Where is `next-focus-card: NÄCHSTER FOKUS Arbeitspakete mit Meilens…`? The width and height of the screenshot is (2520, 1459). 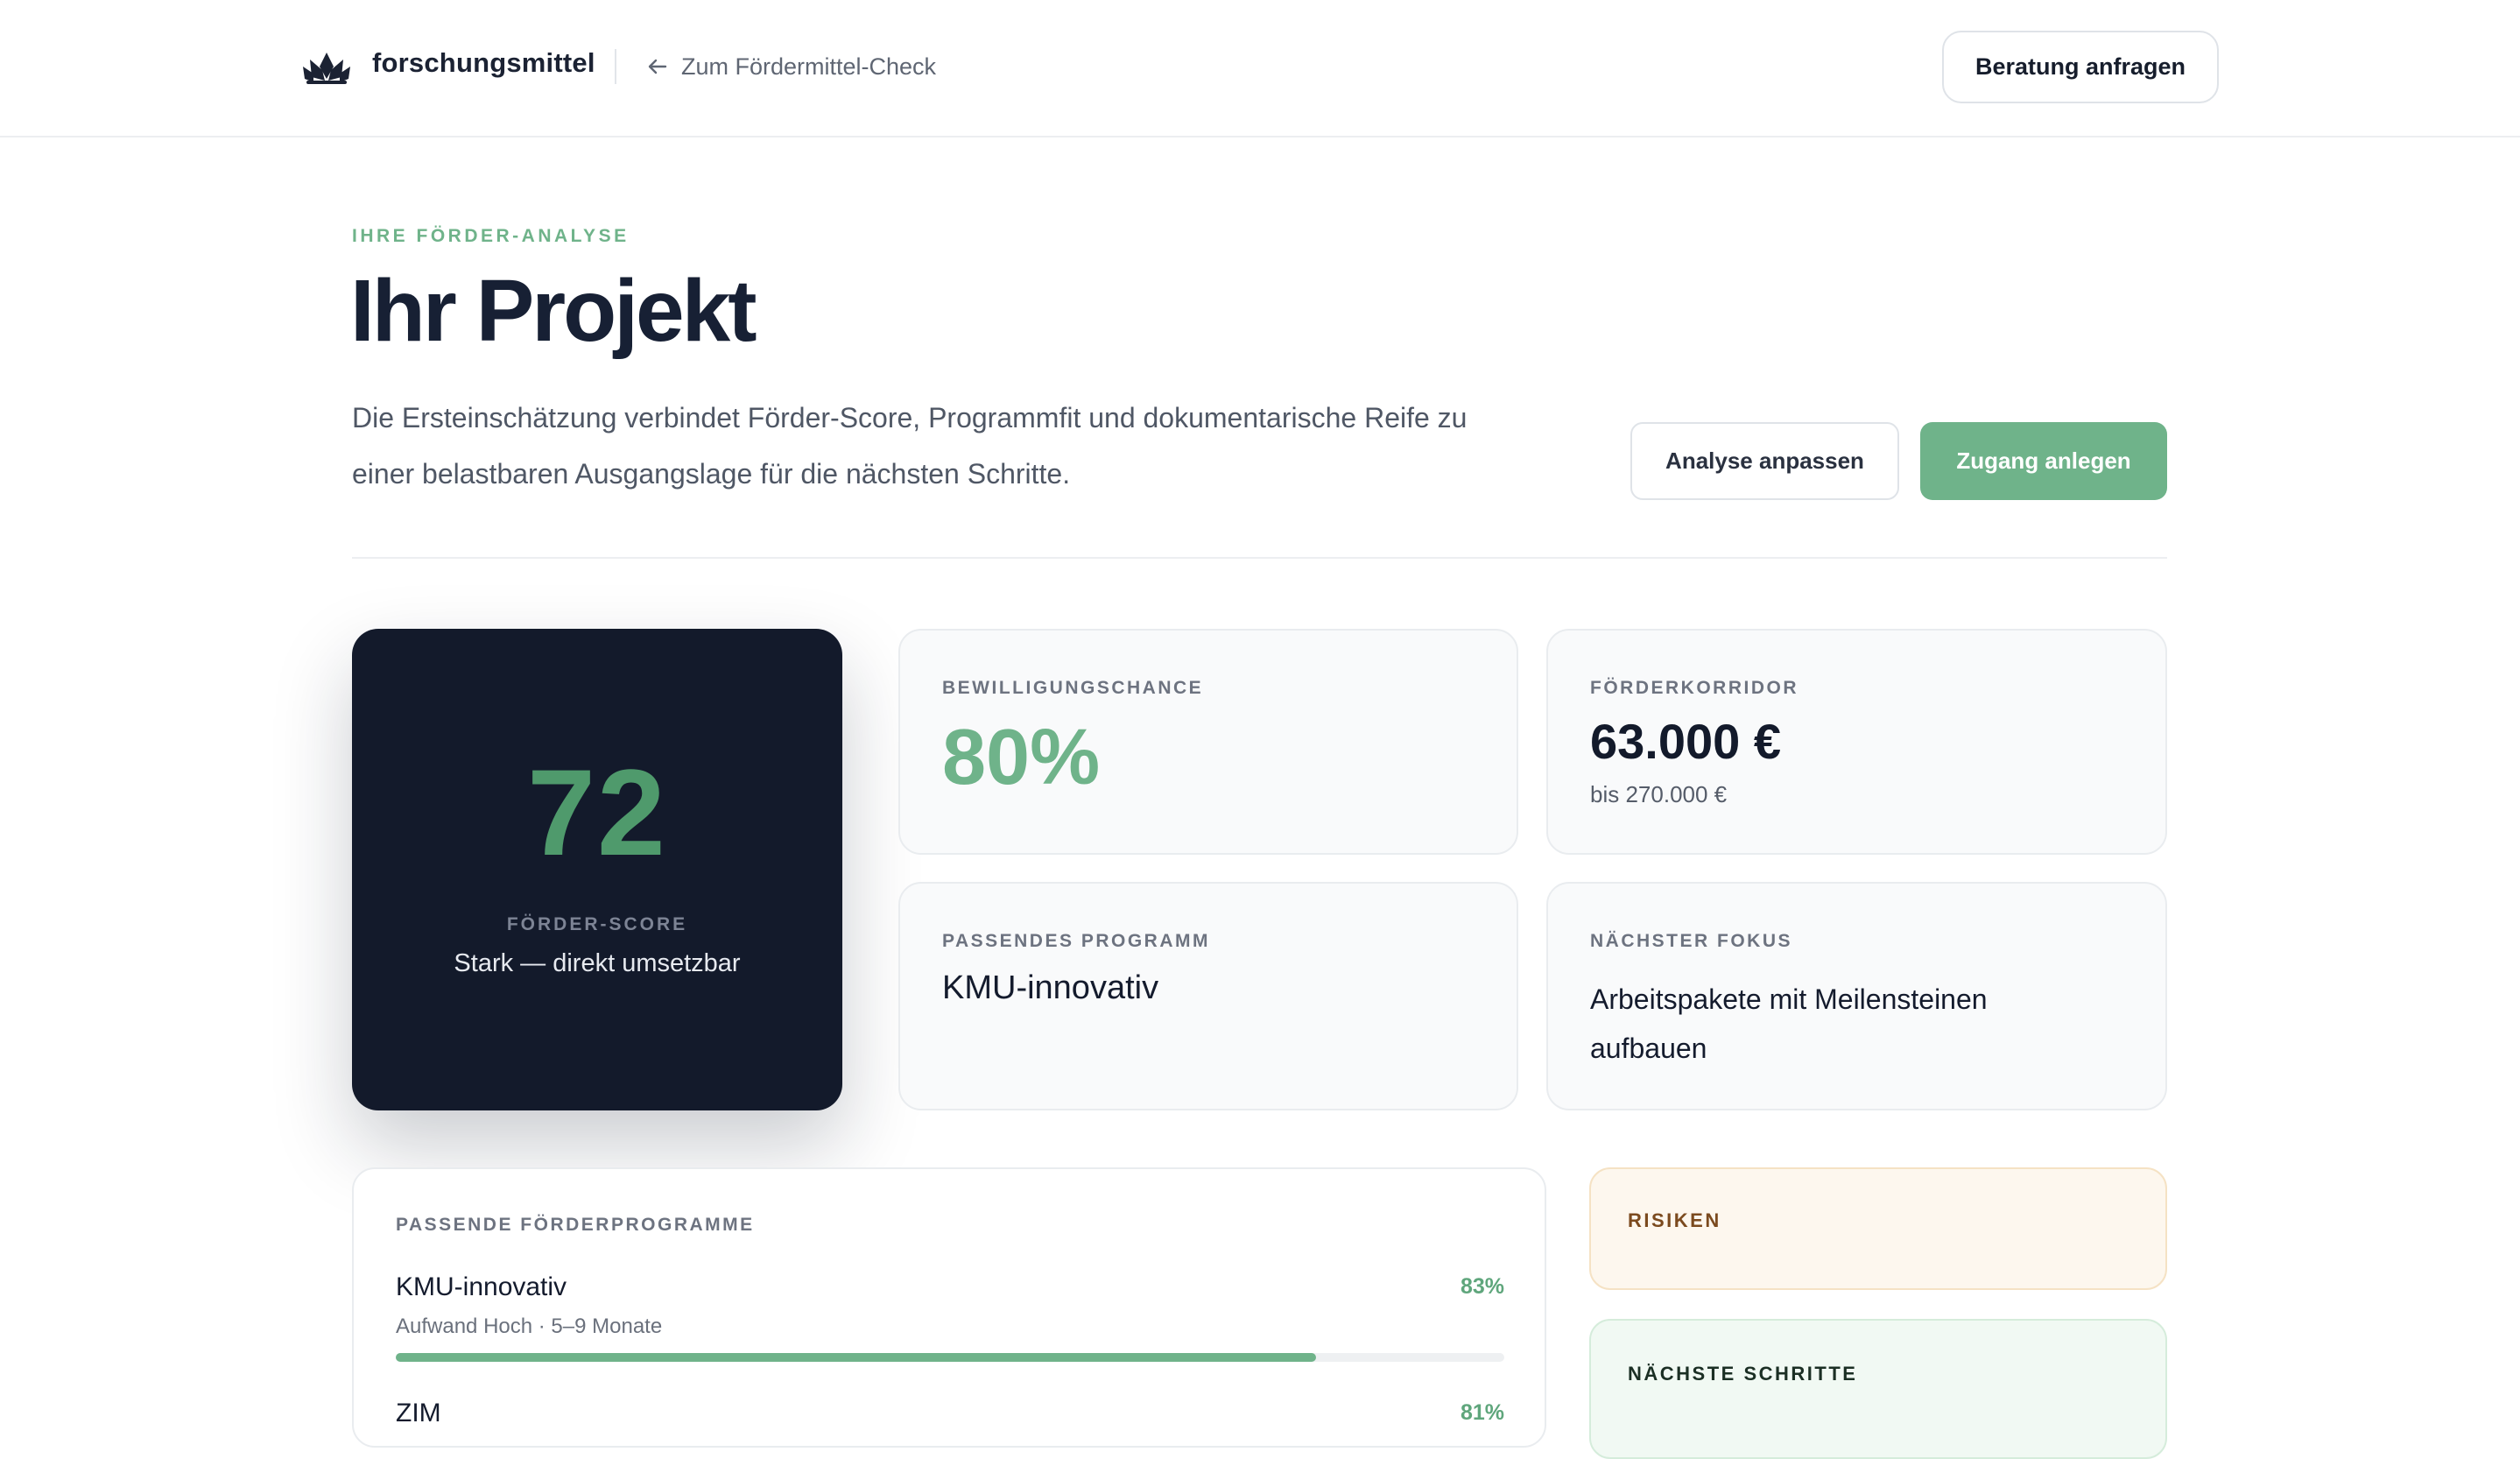 next-focus-card: NÄCHSTER FOKUS Arbeitspakete mit Meilens… is located at coordinates (1856, 996).